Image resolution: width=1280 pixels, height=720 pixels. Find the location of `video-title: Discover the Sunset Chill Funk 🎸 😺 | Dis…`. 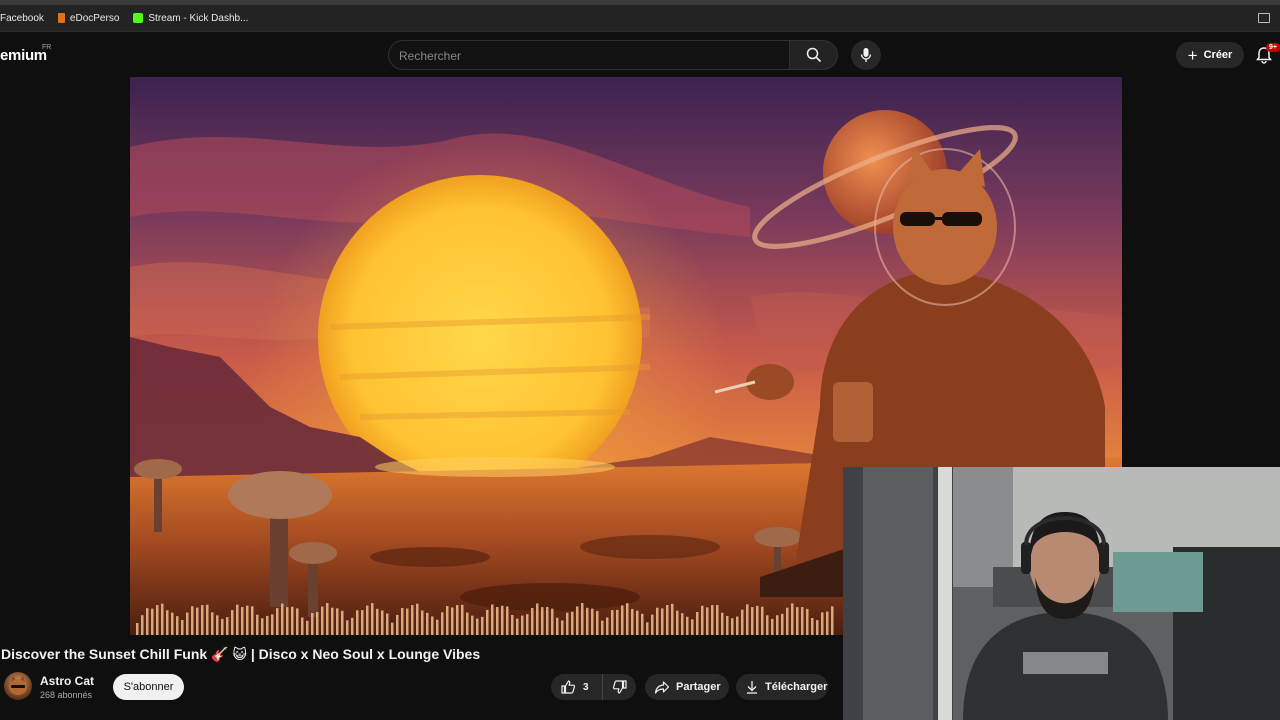

video-title: Discover the Sunset Chill Funk 🎸 😺 | Dis… is located at coordinates (241, 654).